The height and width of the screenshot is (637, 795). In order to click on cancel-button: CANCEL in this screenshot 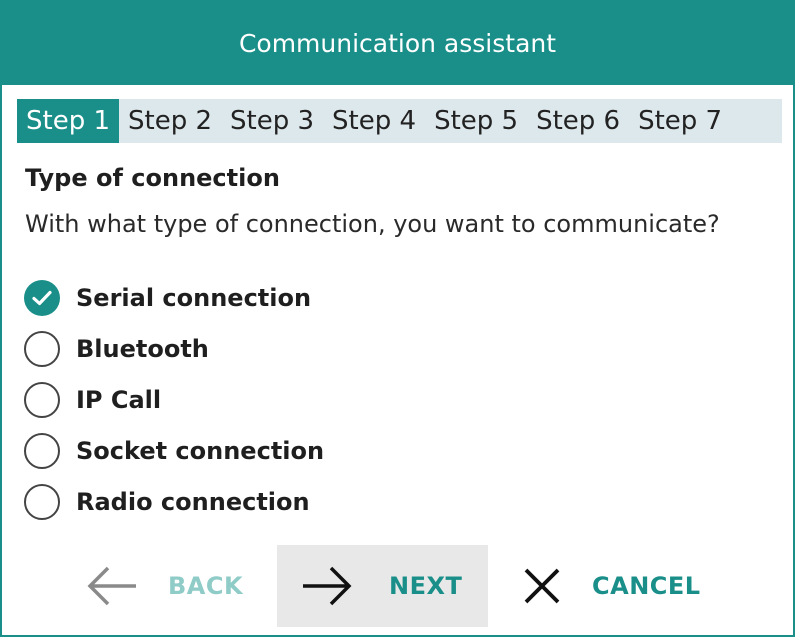, I will do `click(622, 586)`.